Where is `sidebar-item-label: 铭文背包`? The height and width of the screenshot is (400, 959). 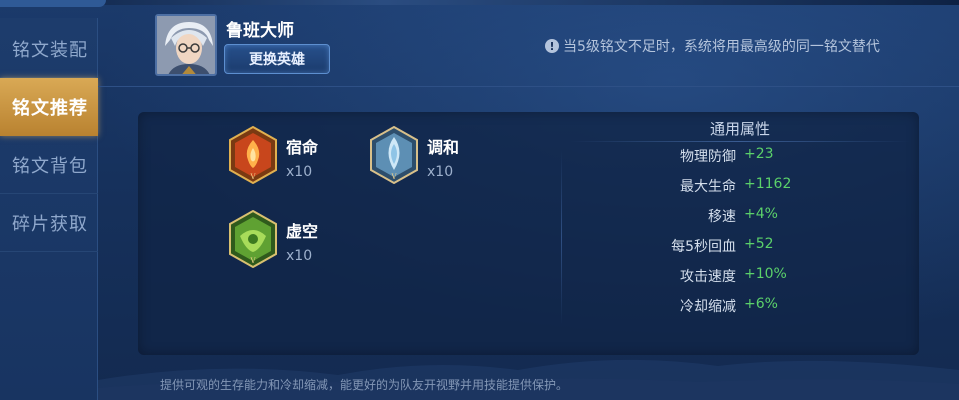
sidebar-item-label: 铭文背包 is located at coordinates (50, 166).